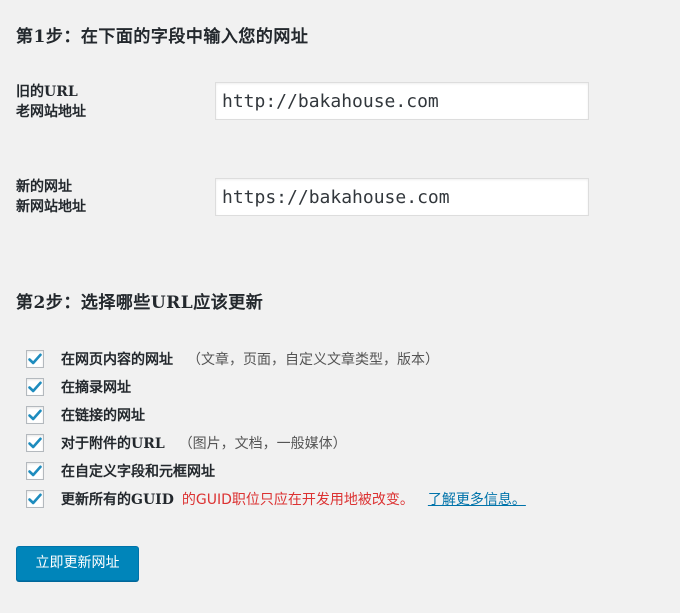 The height and width of the screenshot is (613, 680). Describe the element at coordinates (276, 471) in the screenshot. I see `option-custom-field-urls: 在自定义字段和元框网址` at that location.